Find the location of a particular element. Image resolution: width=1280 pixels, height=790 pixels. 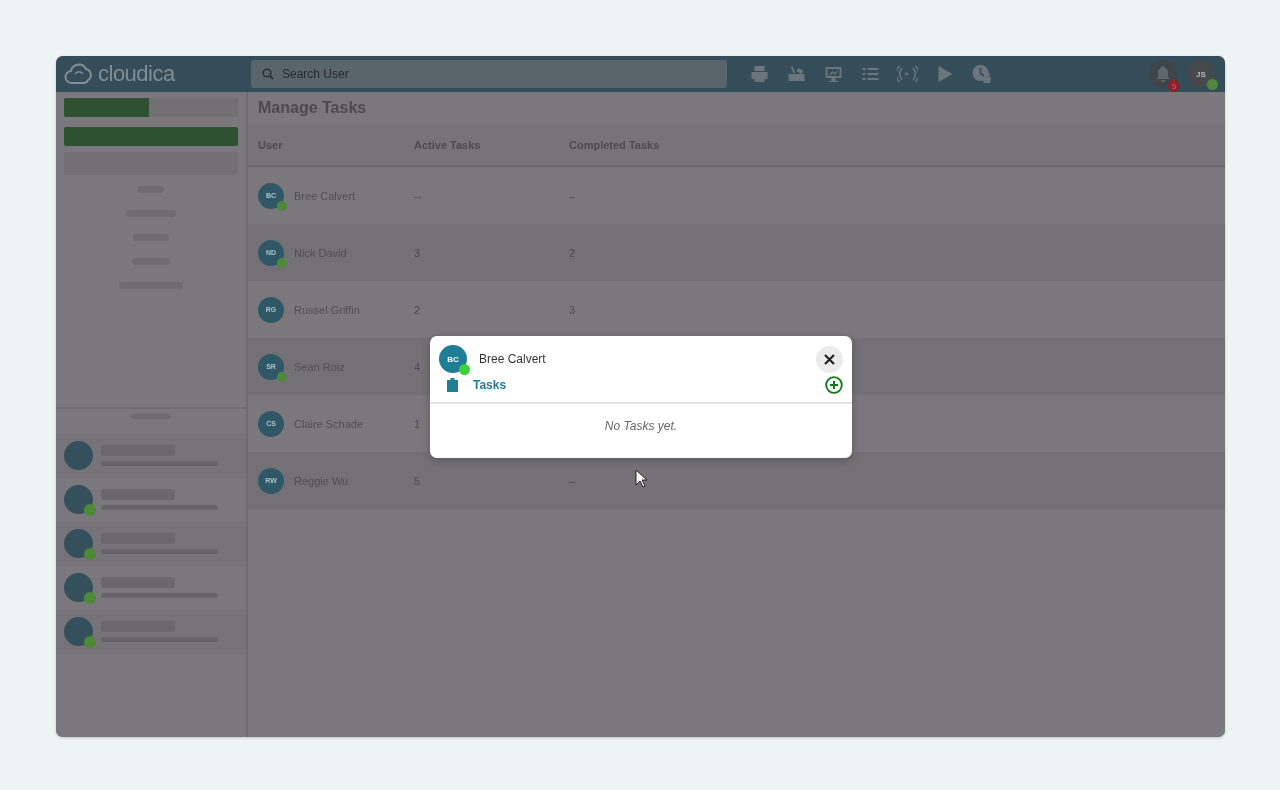

printer-icon is located at coordinates (759, 74).